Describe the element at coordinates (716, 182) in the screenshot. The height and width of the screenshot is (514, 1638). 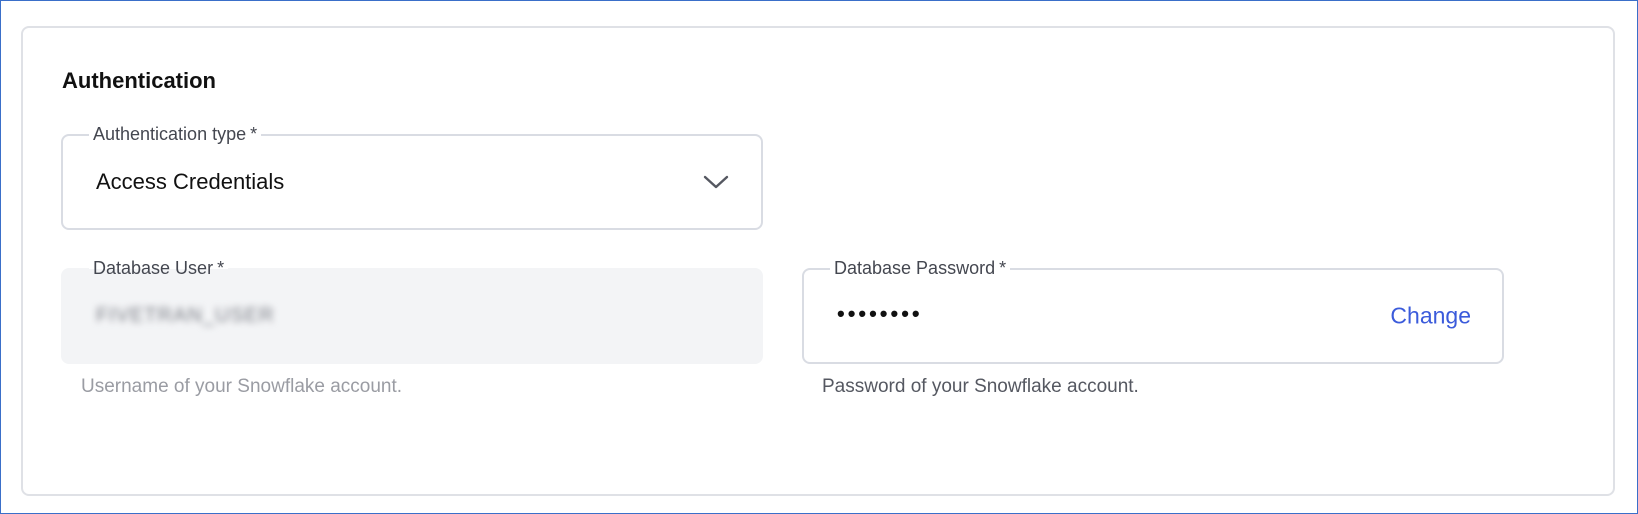
I see `chevron-down-icon` at that location.